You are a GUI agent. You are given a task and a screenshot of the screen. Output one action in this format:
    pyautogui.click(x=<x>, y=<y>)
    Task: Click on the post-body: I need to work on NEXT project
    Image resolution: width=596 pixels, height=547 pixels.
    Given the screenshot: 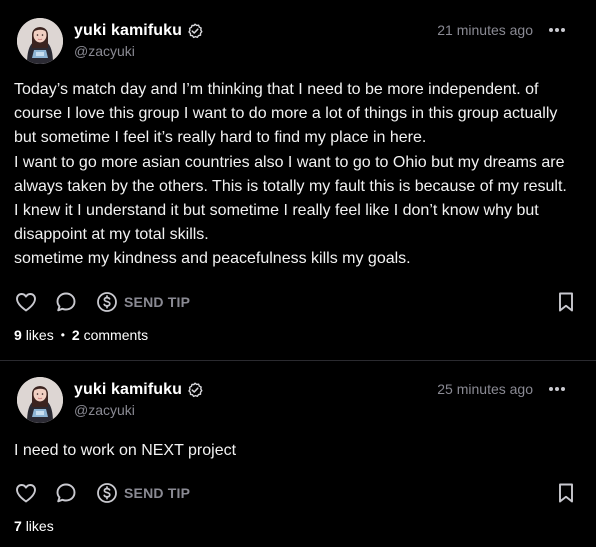 What is the action you would take?
    pyautogui.click(x=294, y=451)
    